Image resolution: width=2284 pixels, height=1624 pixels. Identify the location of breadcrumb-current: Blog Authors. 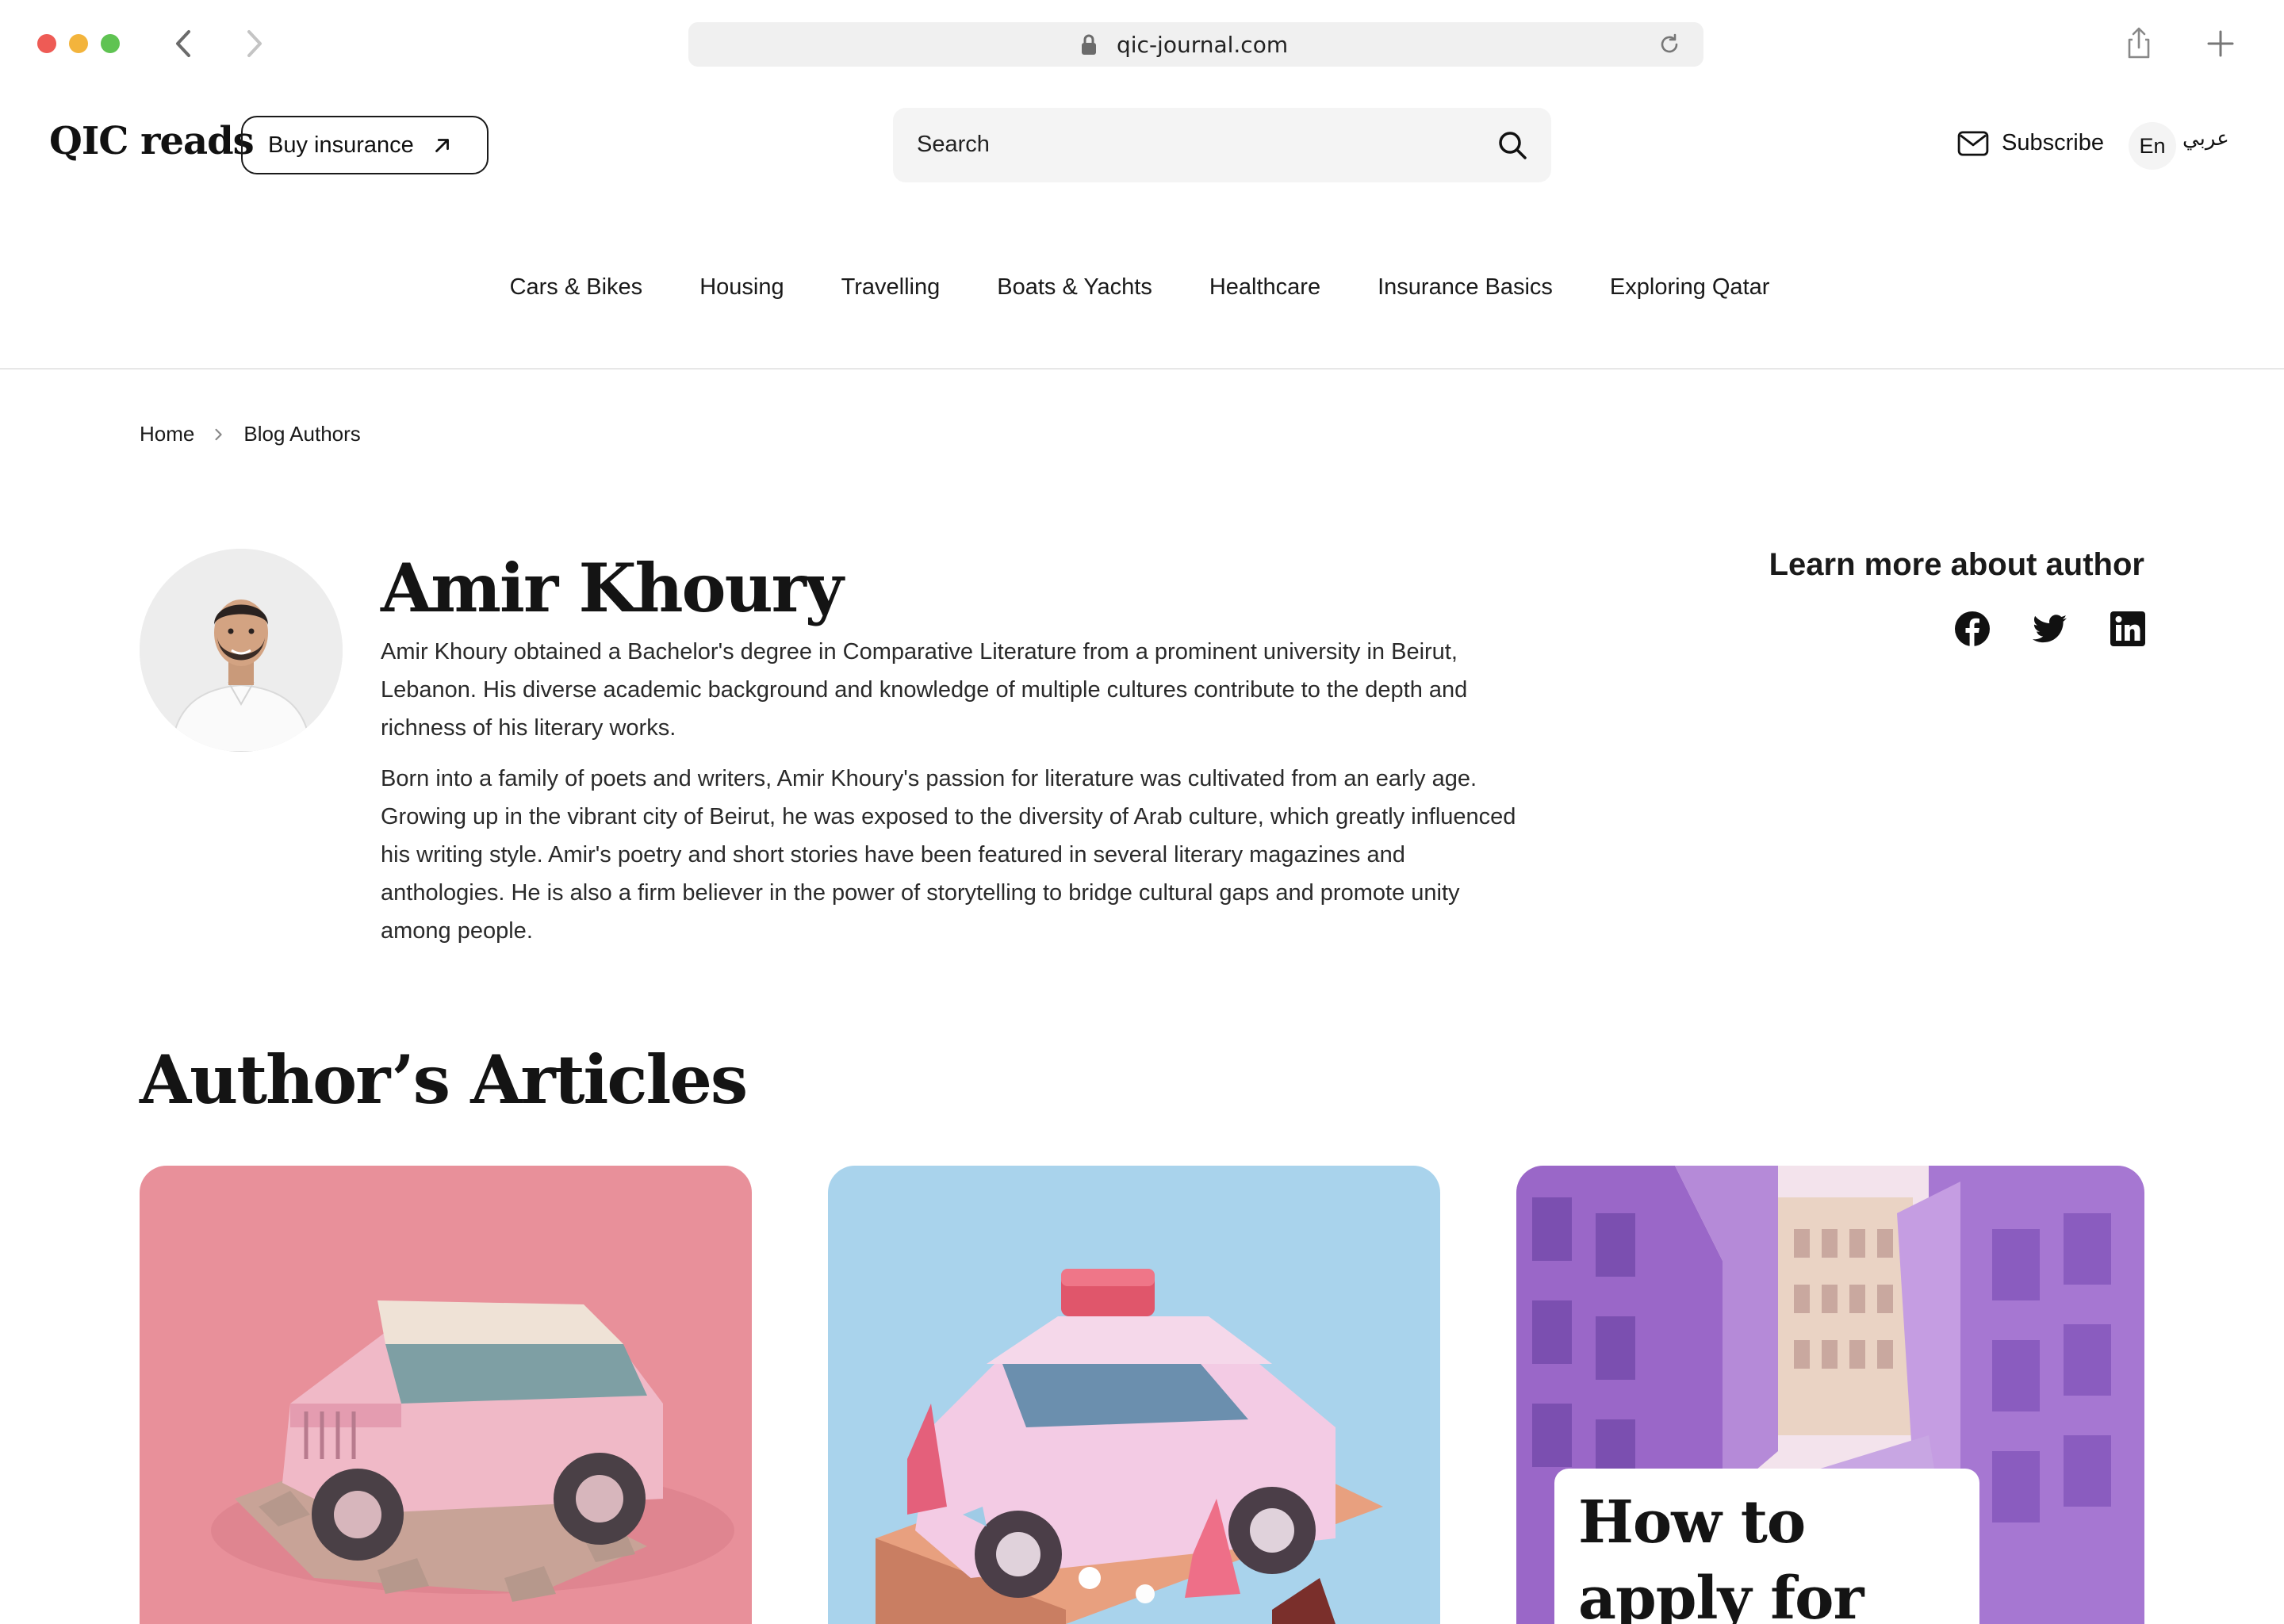
(302, 434).